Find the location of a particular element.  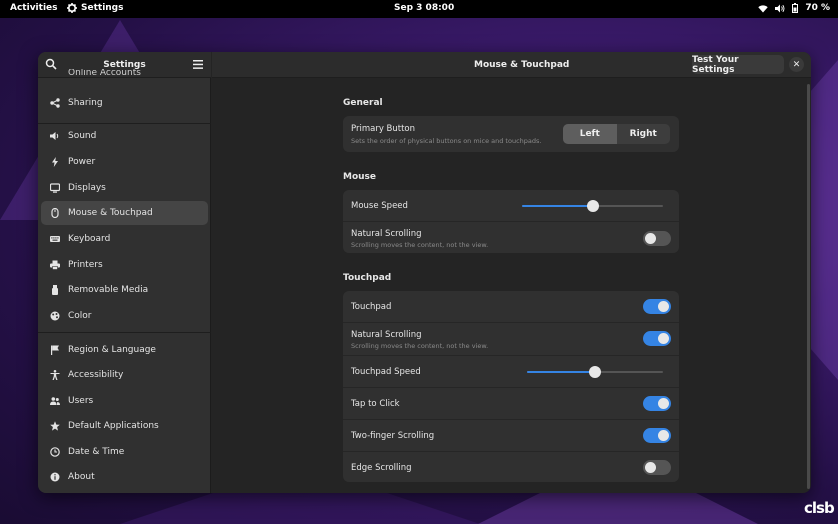

share-icon is located at coordinates (55, 103).